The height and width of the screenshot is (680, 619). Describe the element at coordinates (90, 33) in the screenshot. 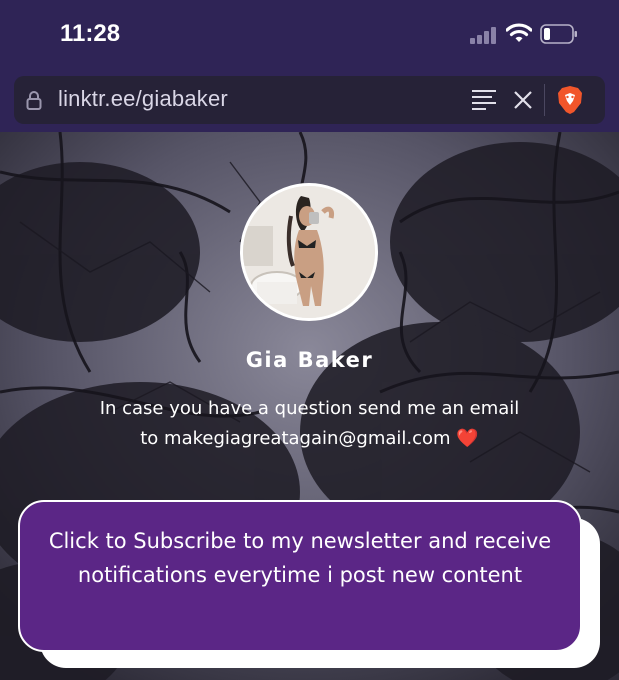

I see `status-time: 11:28` at that location.